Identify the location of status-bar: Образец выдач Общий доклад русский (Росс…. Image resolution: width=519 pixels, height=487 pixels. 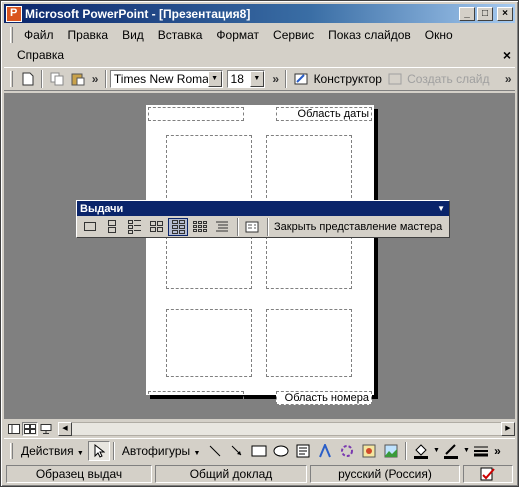
(259, 474).